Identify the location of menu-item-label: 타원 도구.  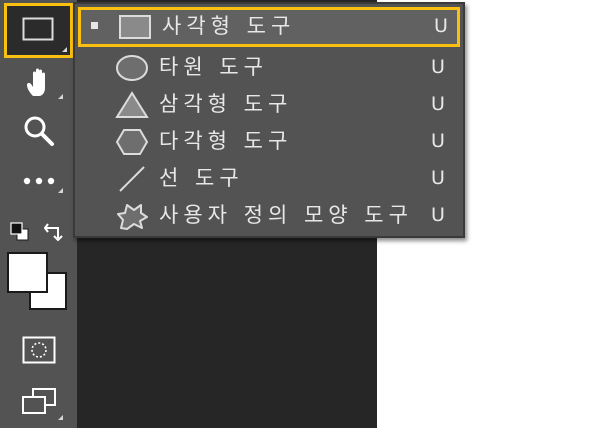
(213, 67).